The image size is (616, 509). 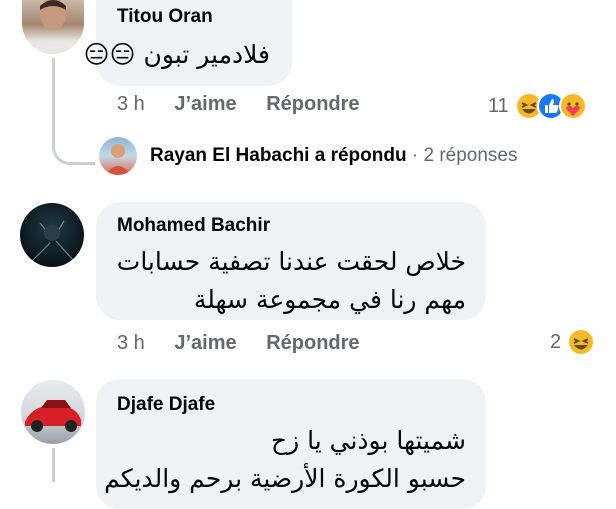 I want to click on comment-text-line: حسبو الكورة الأرضية برحم والديكم, so click(x=285, y=478).